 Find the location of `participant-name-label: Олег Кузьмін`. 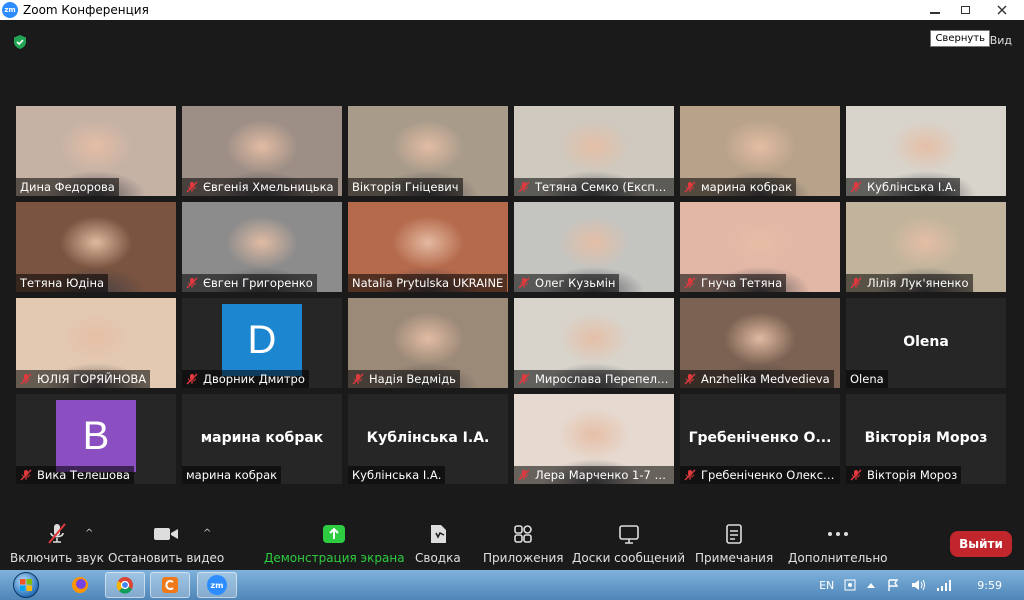

participant-name-label: Олег Кузьмін is located at coordinates (567, 283).